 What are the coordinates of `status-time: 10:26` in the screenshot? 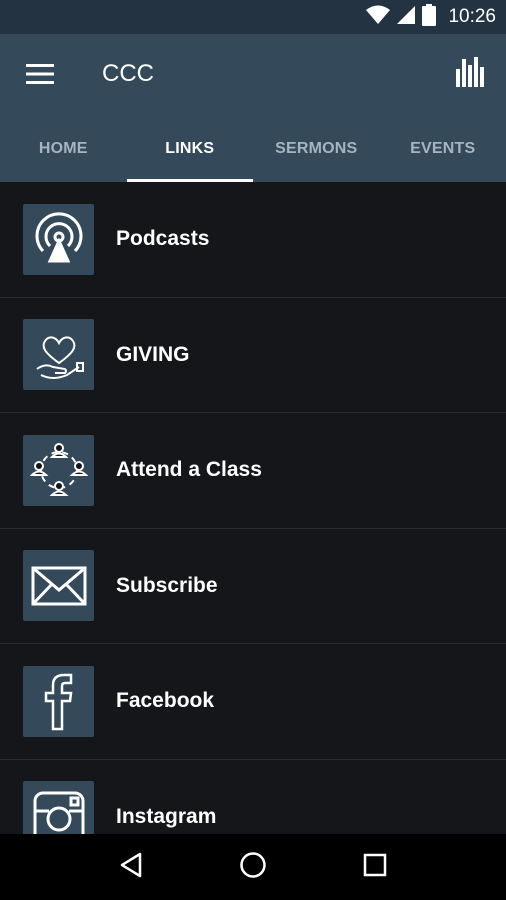 It's located at (472, 16).